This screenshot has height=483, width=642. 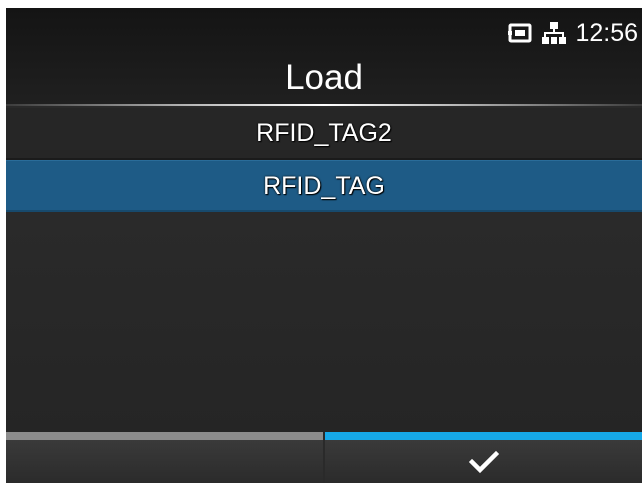 What do you see at coordinates (324, 77) in the screenshot?
I see `page-title: Load` at bounding box center [324, 77].